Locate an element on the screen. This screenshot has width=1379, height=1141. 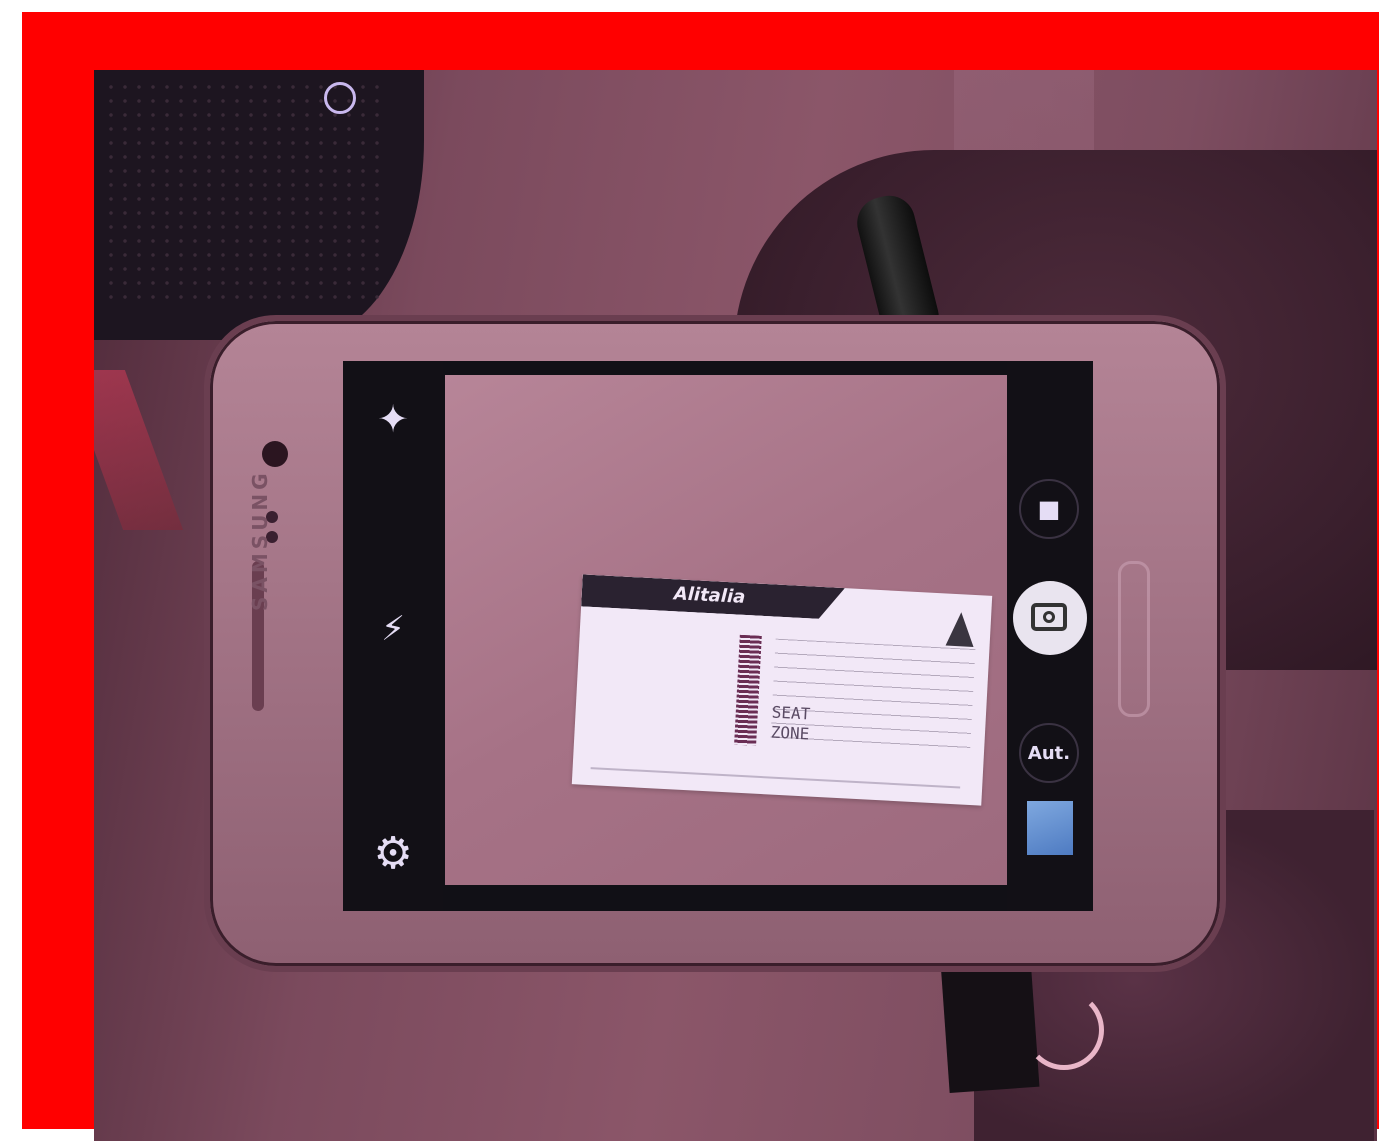
desk-ring is located at coordinates (340, 98).